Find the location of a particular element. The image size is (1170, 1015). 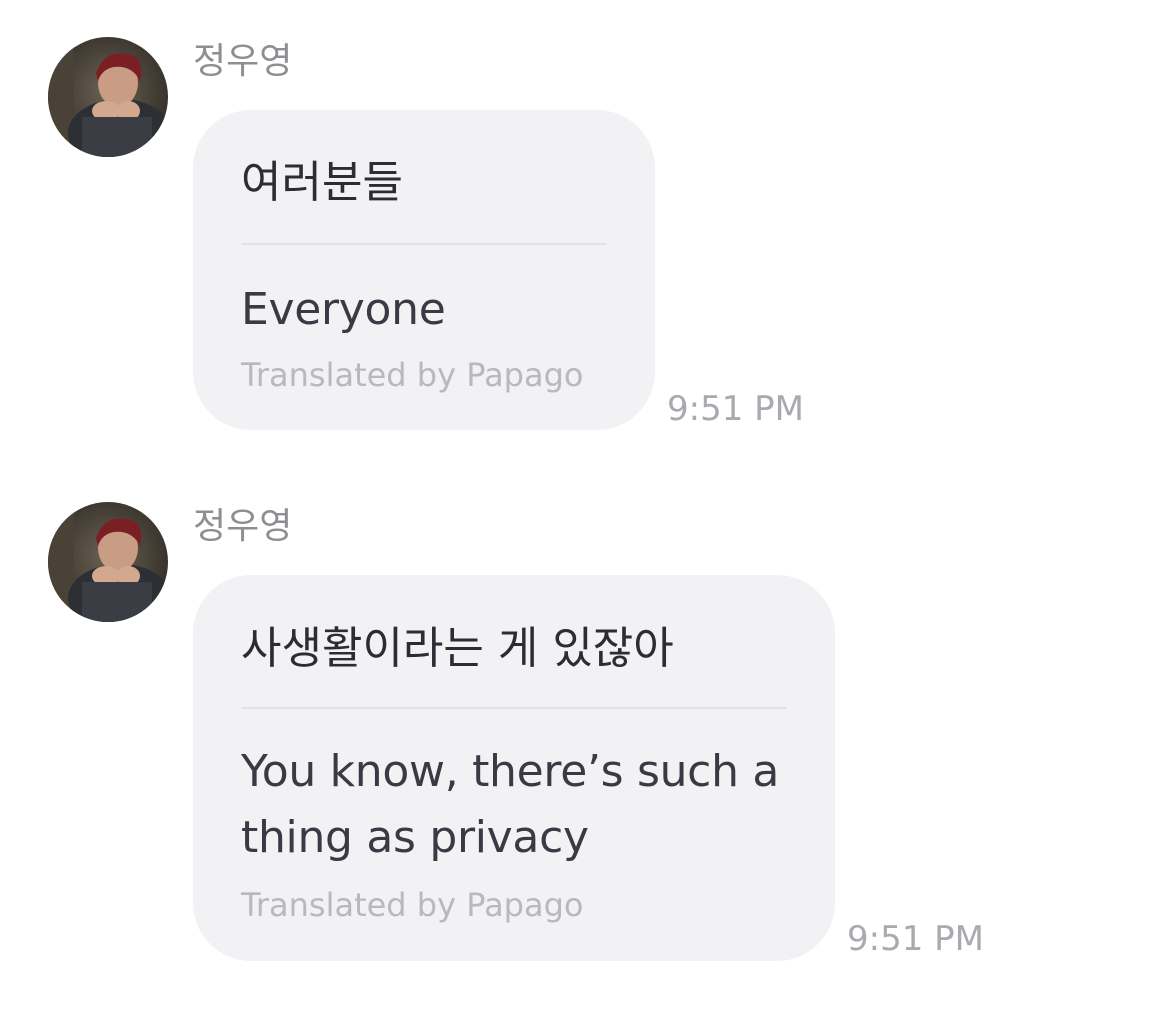

translated-text: Everyone is located at coordinates (343, 309).